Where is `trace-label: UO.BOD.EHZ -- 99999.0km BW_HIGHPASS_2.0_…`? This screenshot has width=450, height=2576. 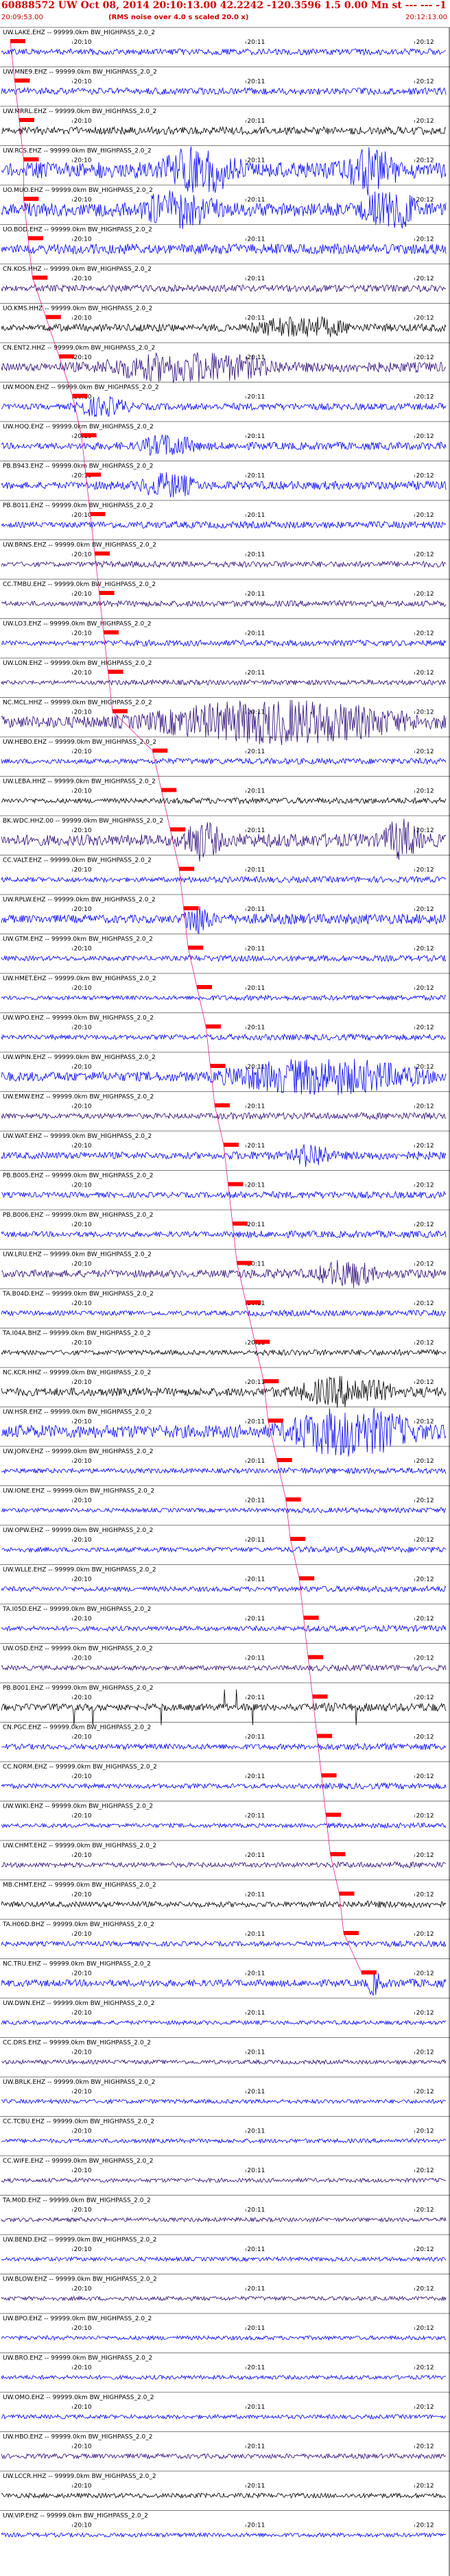 trace-label: UO.BOD.EHZ -- 99999.0km BW_HIGHPASS_2.0_… is located at coordinates (78, 230).